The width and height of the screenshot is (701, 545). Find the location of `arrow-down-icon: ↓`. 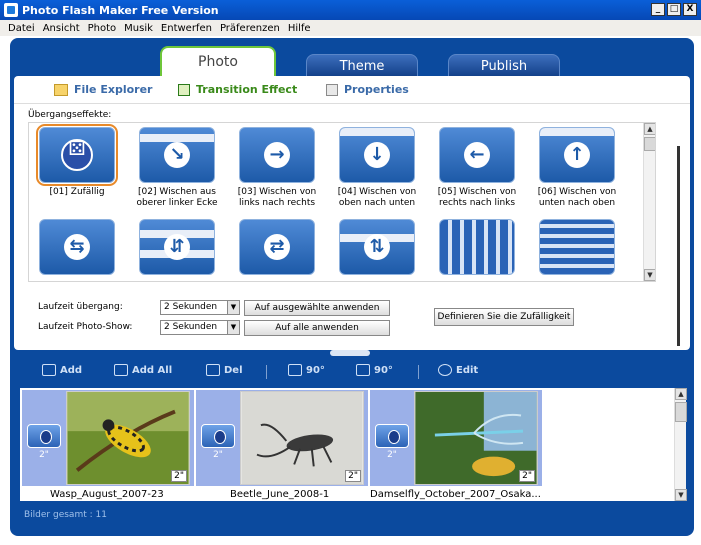

arrow-down-icon: ↓ is located at coordinates (377, 155).